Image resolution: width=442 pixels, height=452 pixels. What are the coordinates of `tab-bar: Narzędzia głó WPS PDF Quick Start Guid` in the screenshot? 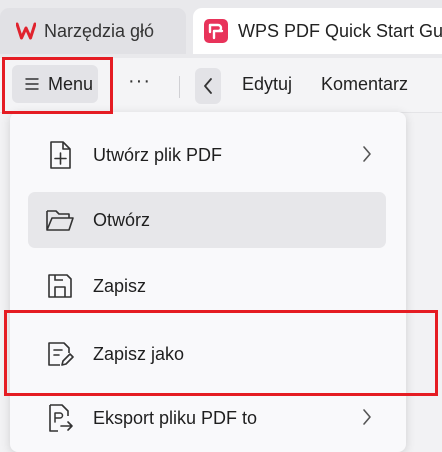 It's located at (221, 29).